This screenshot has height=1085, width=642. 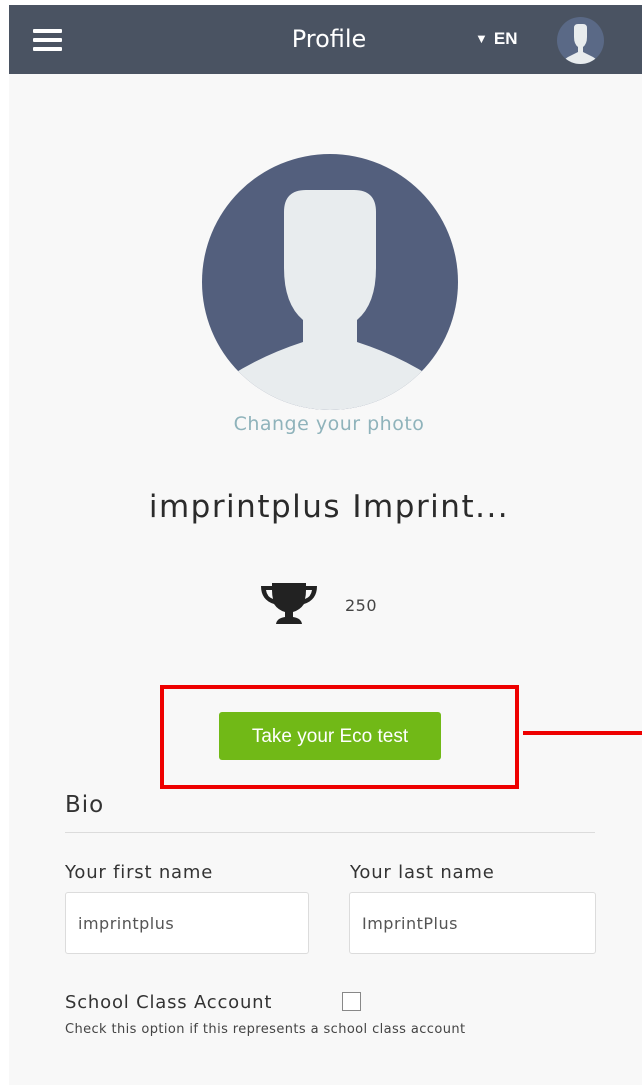 What do you see at coordinates (472, 923) in the screenshot?
I see `last-name-field` at bounding box center [472, 923].